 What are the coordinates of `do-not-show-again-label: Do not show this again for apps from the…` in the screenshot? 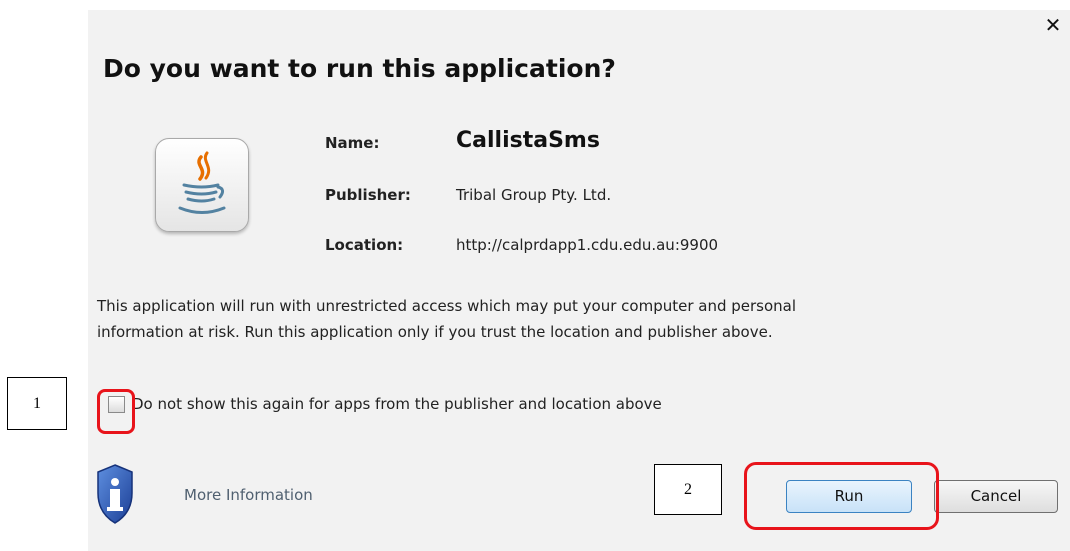 It's located at (397, 404).